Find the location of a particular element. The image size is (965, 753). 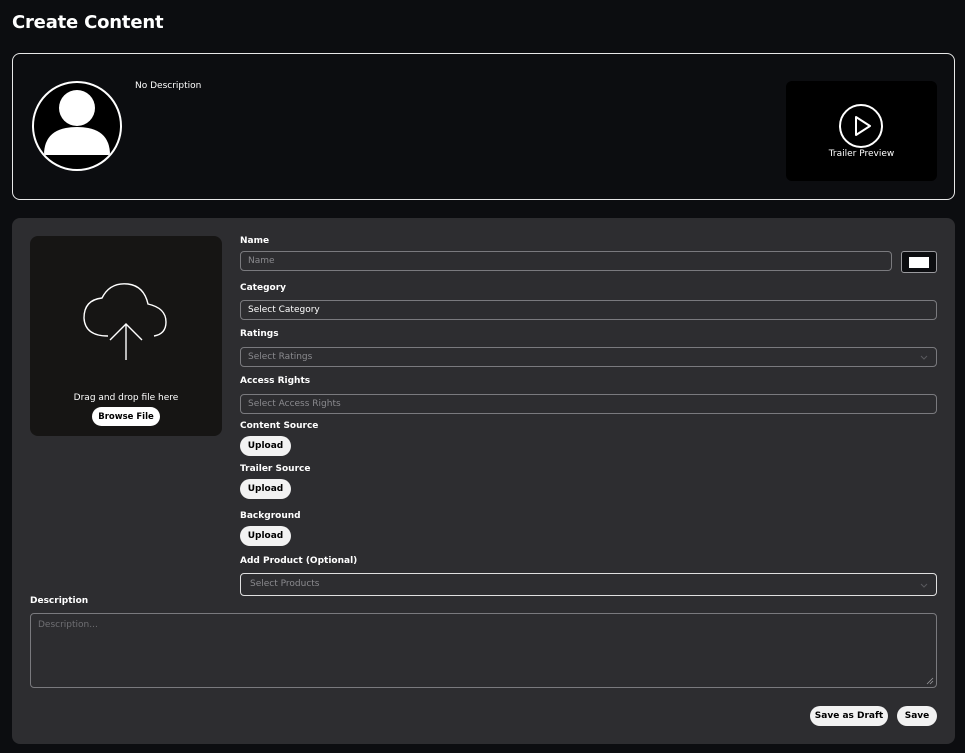

description-label: Description is located at coordinates (59, 601).